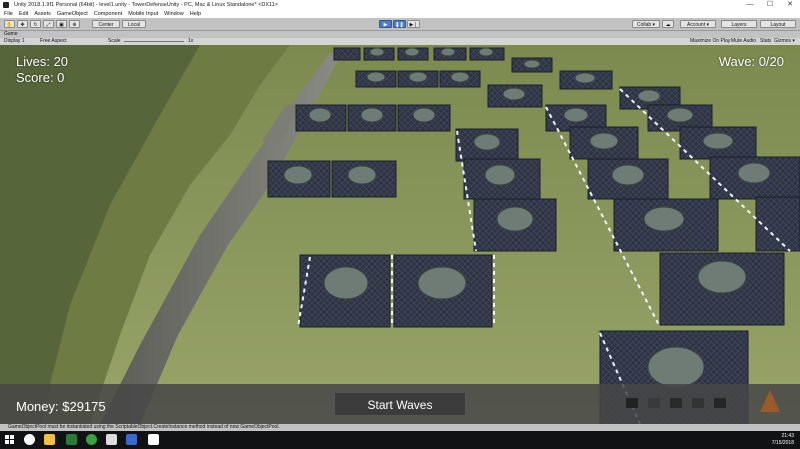 This screenshot has width=800, height=449. I want to click on clock-time: 21:43, so click(787, 436).